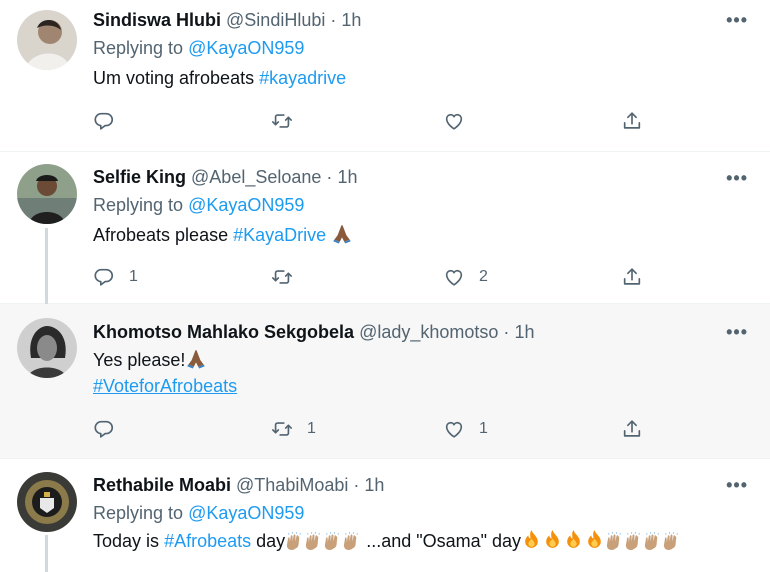  Describe the element at coordinates (207, 541) in the screenshot. I see `hashtag-link: #Afrobeats` at that location.